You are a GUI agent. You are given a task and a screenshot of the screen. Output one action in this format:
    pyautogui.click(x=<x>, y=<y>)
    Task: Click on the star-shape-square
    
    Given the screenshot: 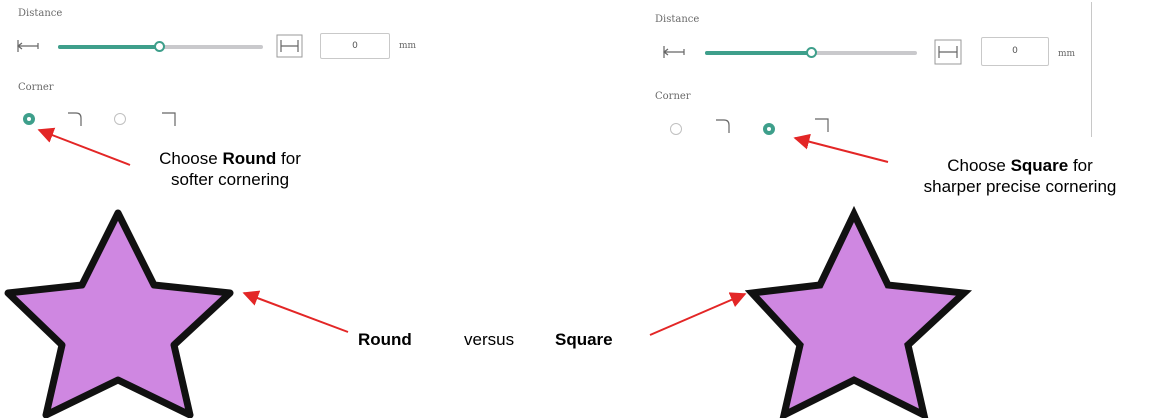 What is the action you would take?
    pyautogui.click(x=858, y=311)
    